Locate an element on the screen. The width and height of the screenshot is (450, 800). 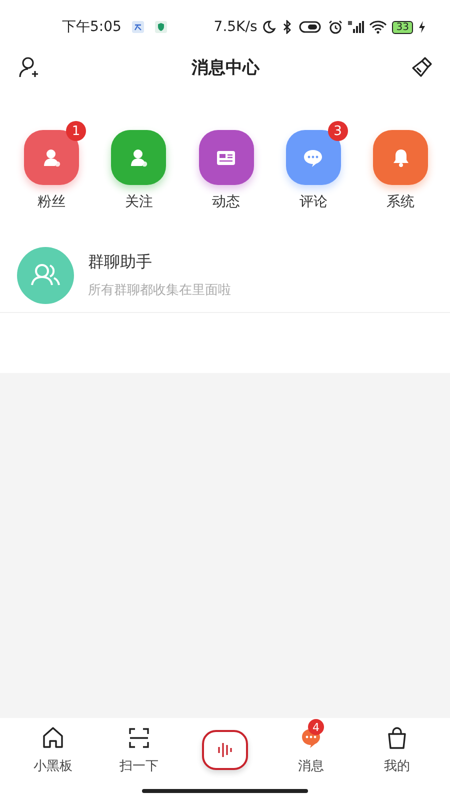
category-item: 系统 is located at coordinates (400, 165).